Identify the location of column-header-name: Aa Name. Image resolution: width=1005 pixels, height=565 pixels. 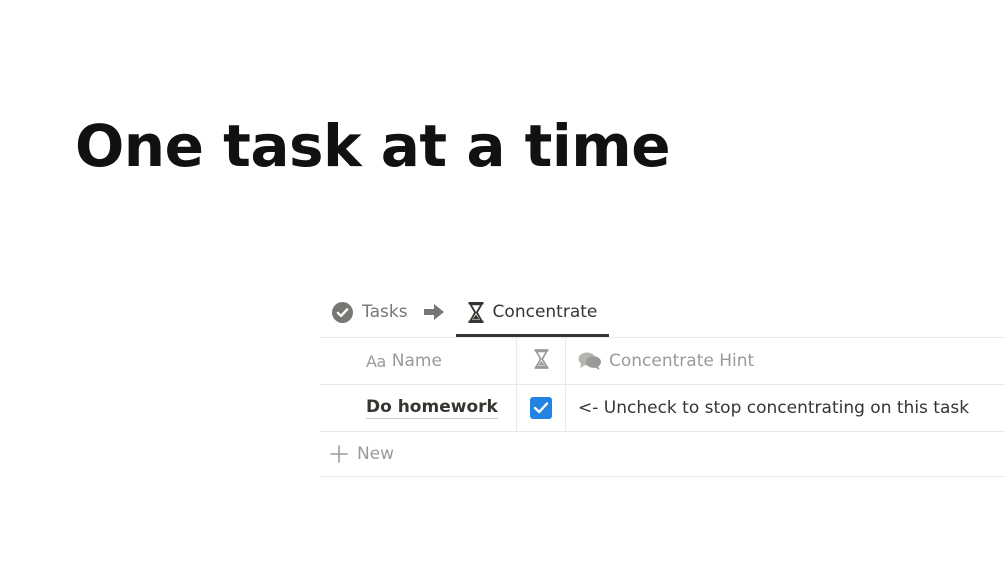
(418, 361).